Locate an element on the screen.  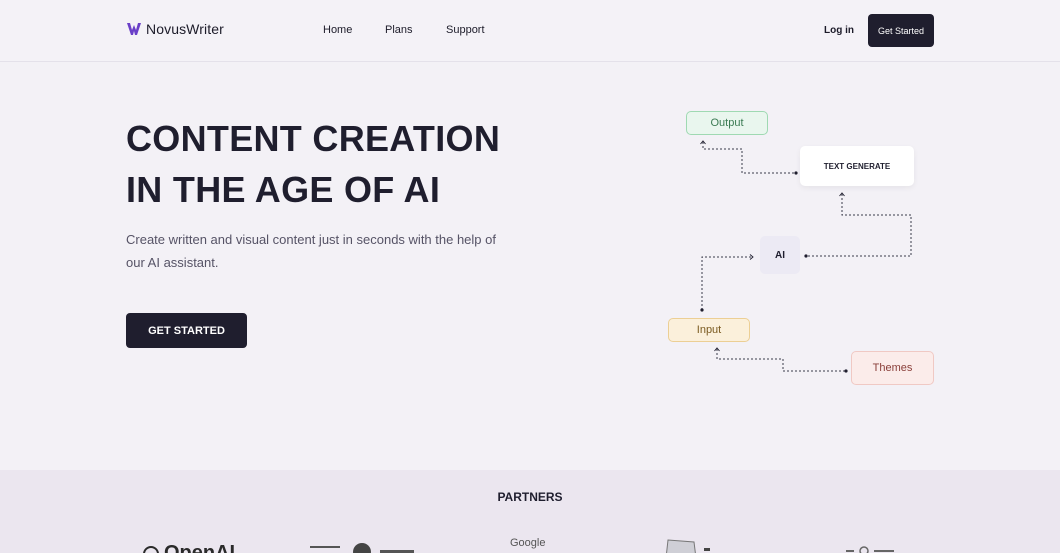
get-started-hero-button: GET STARTED is located at coordinates (186, 330).